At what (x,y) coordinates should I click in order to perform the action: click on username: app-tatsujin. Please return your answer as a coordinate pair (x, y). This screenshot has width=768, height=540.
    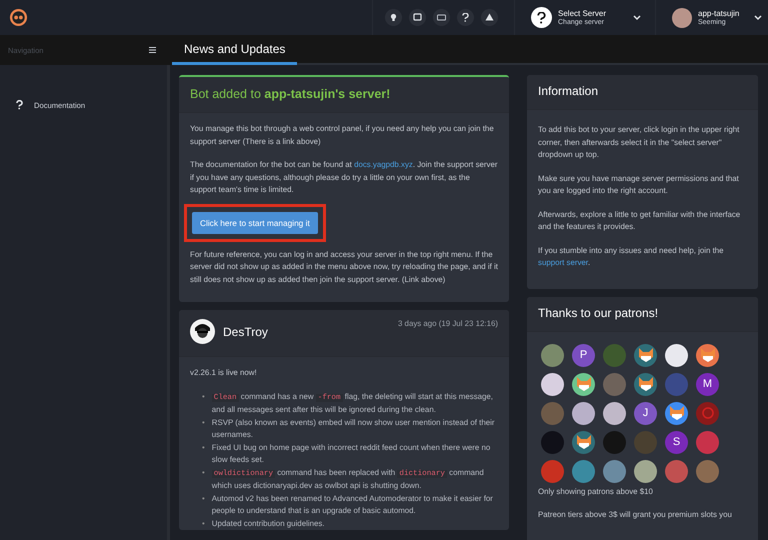
    Looking at the image, I should click on (719, 13).